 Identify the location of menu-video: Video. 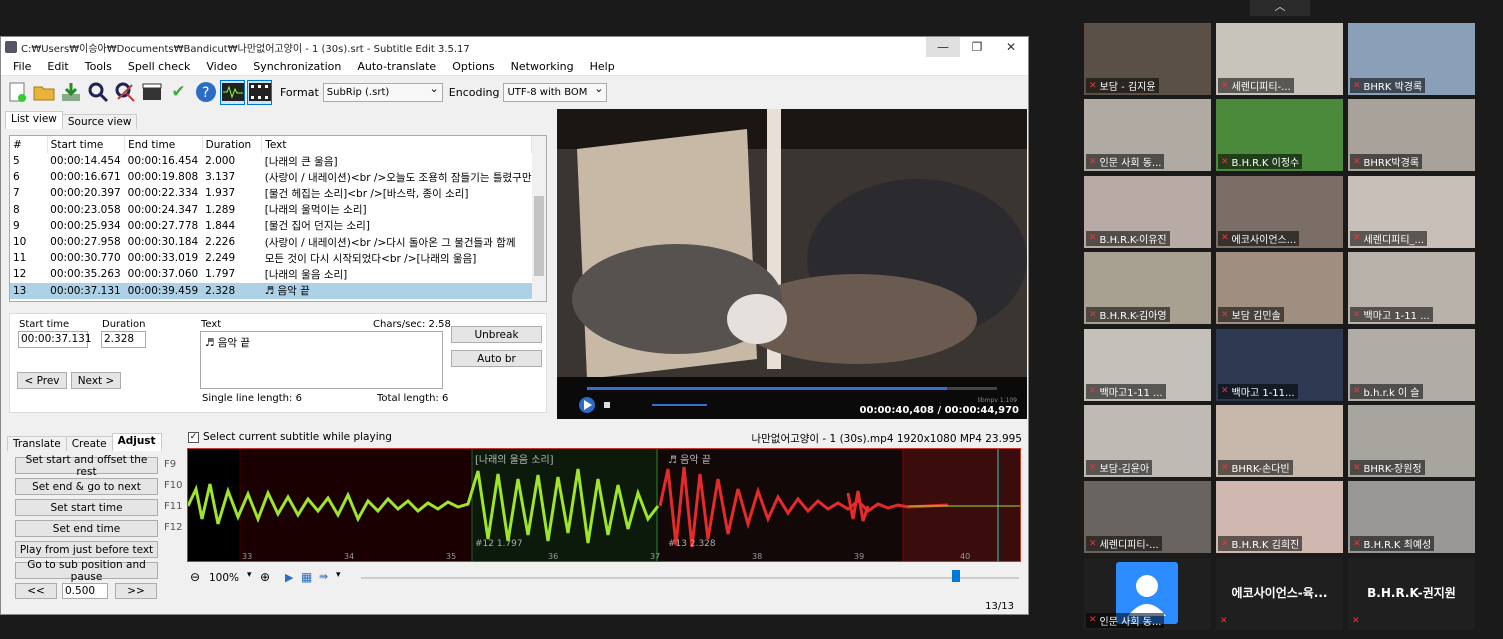
(221, 66).